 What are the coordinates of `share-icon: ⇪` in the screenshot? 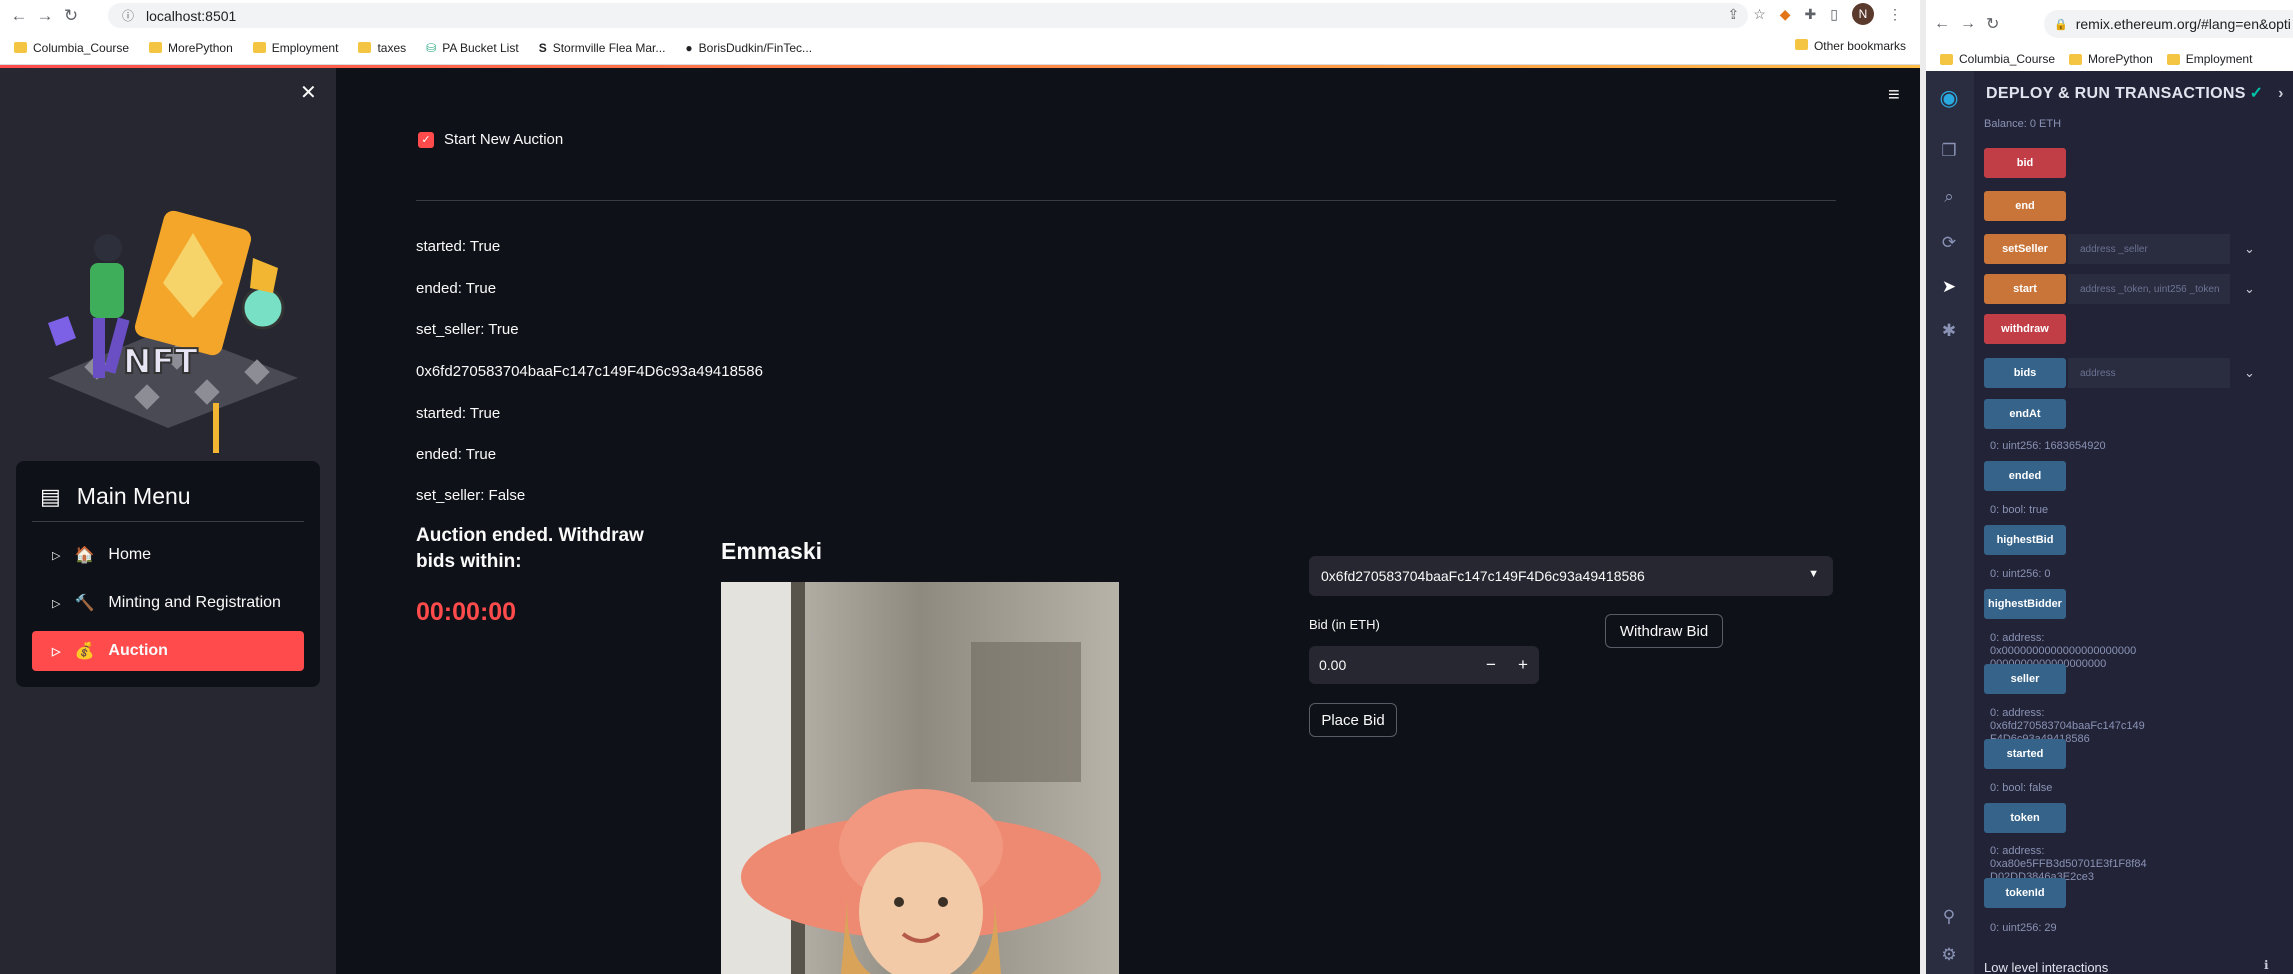 It's located at (1733, 14).